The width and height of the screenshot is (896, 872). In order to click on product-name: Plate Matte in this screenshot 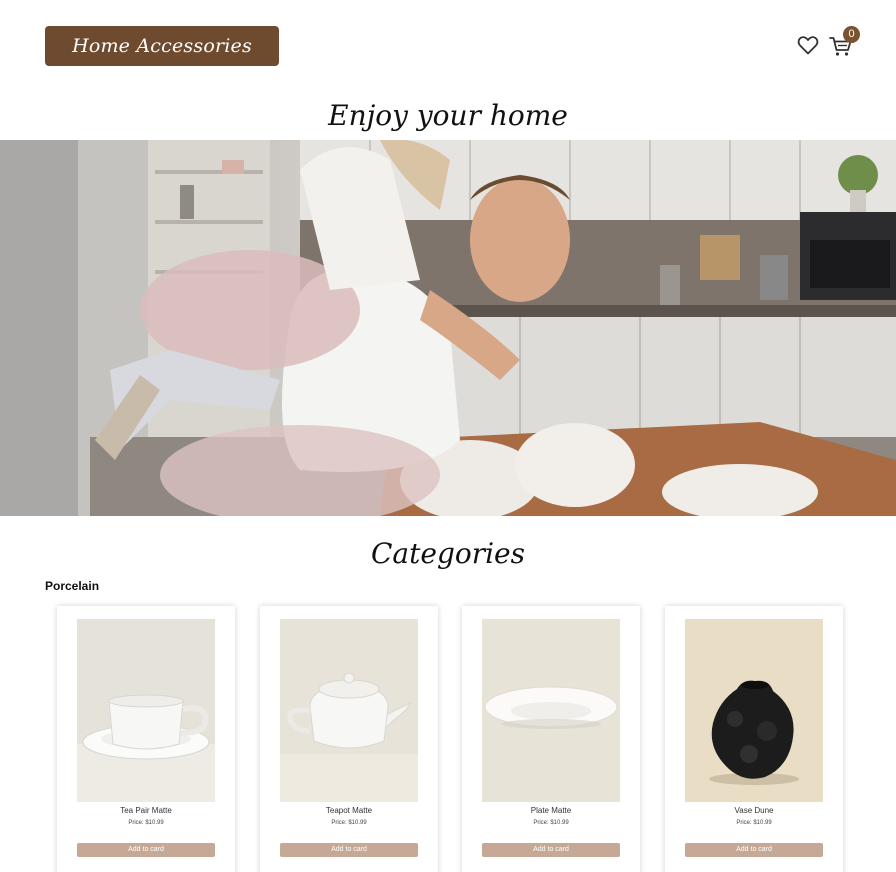, I will do `click(551, 810)`.